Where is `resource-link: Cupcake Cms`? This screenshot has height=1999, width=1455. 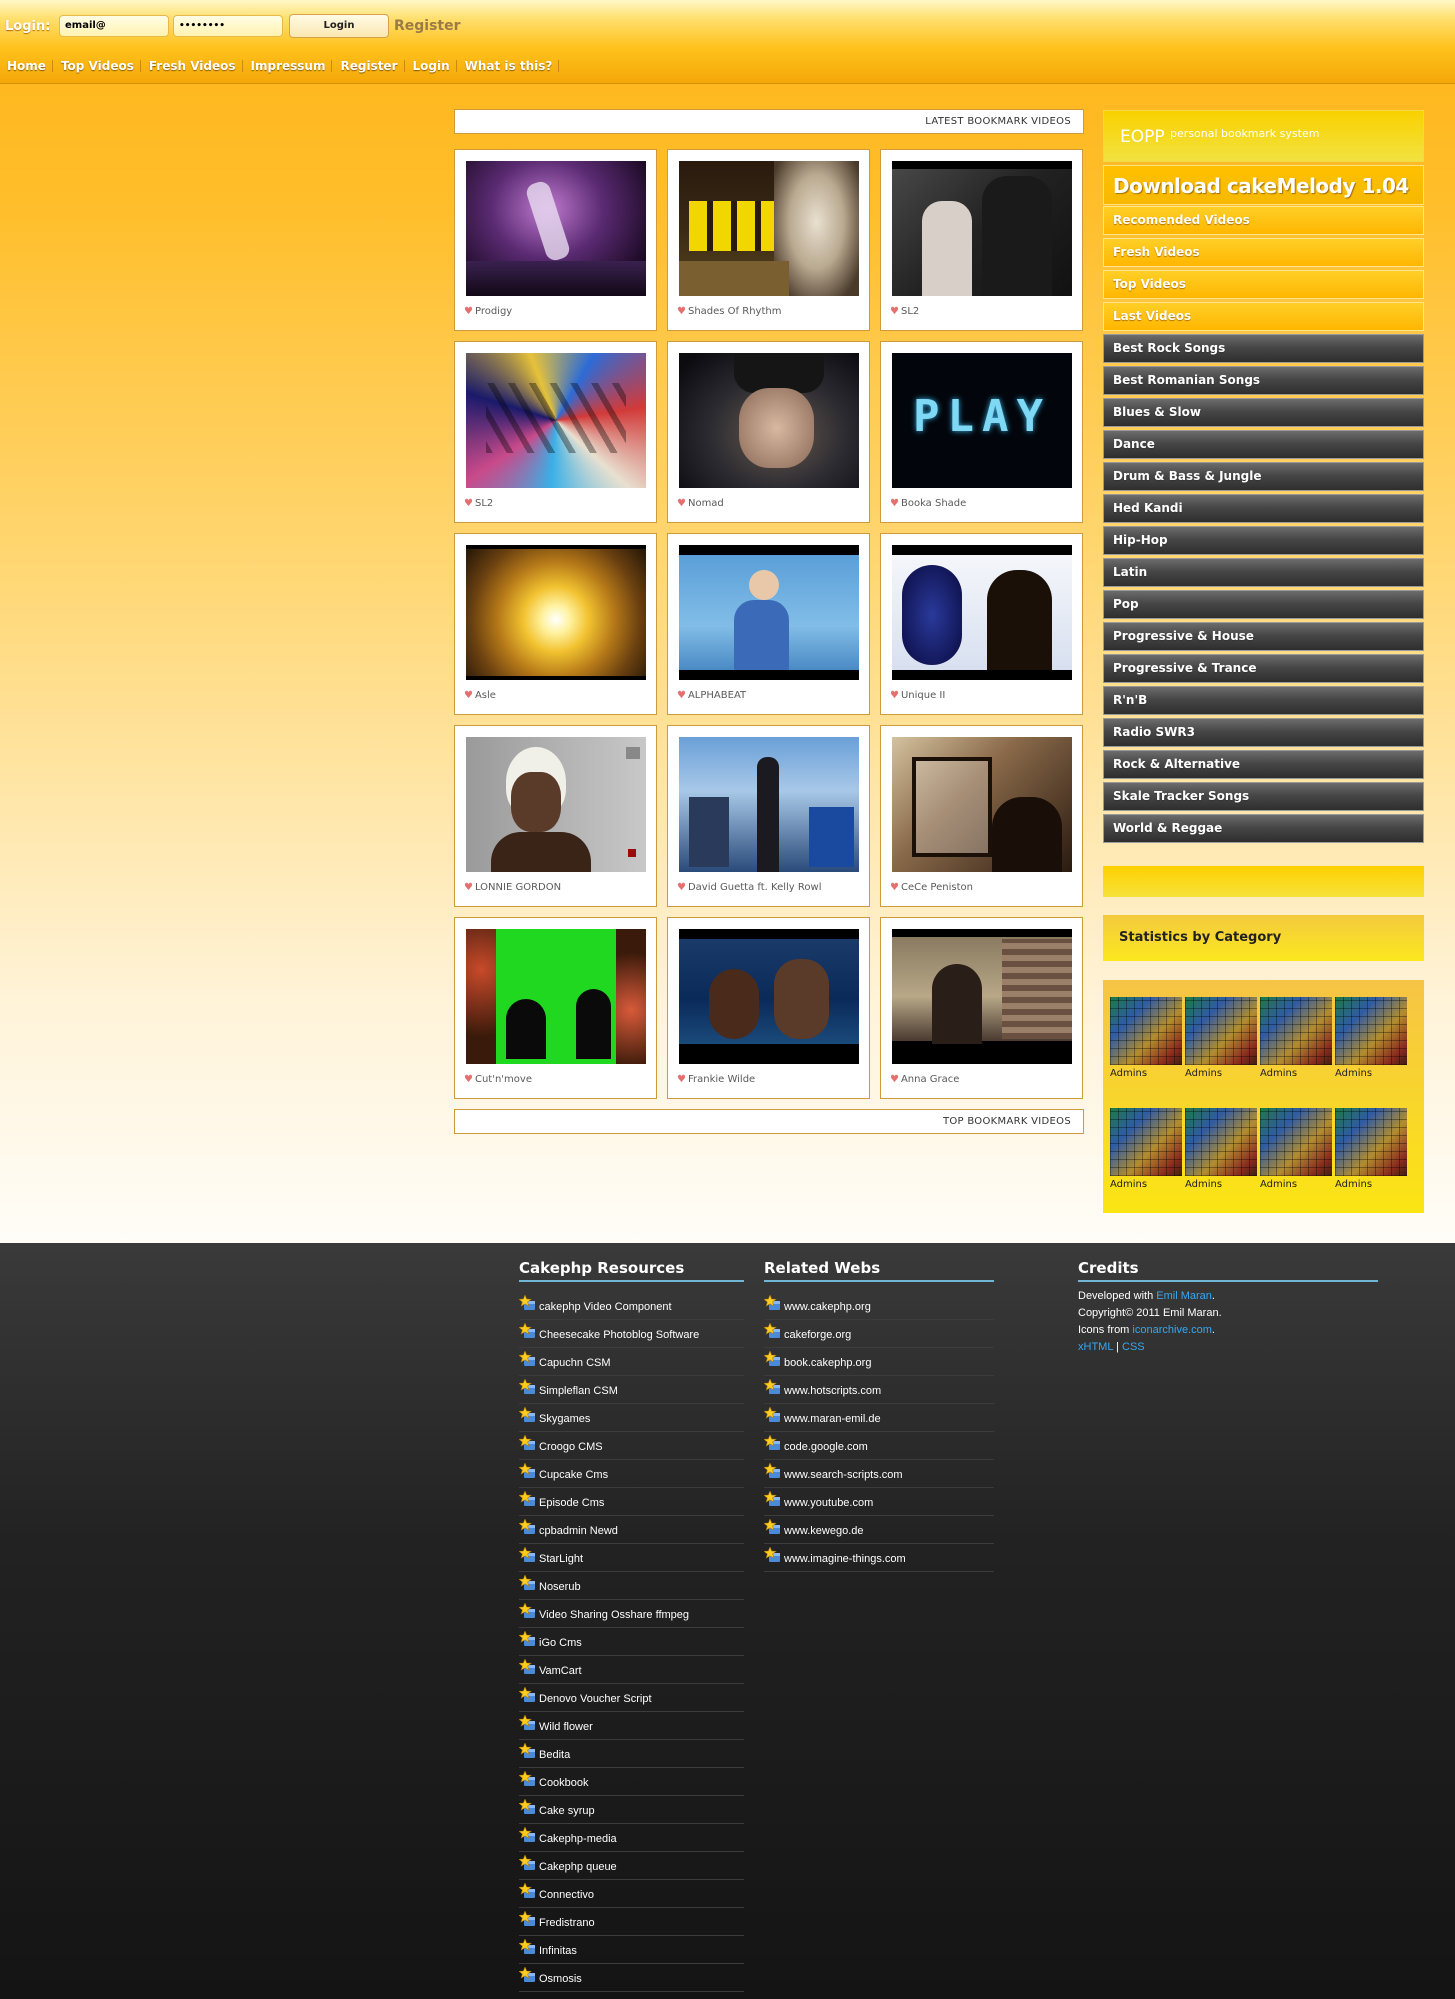 resource-link: Cupcake Cms is located at coordinates (573, 1475).